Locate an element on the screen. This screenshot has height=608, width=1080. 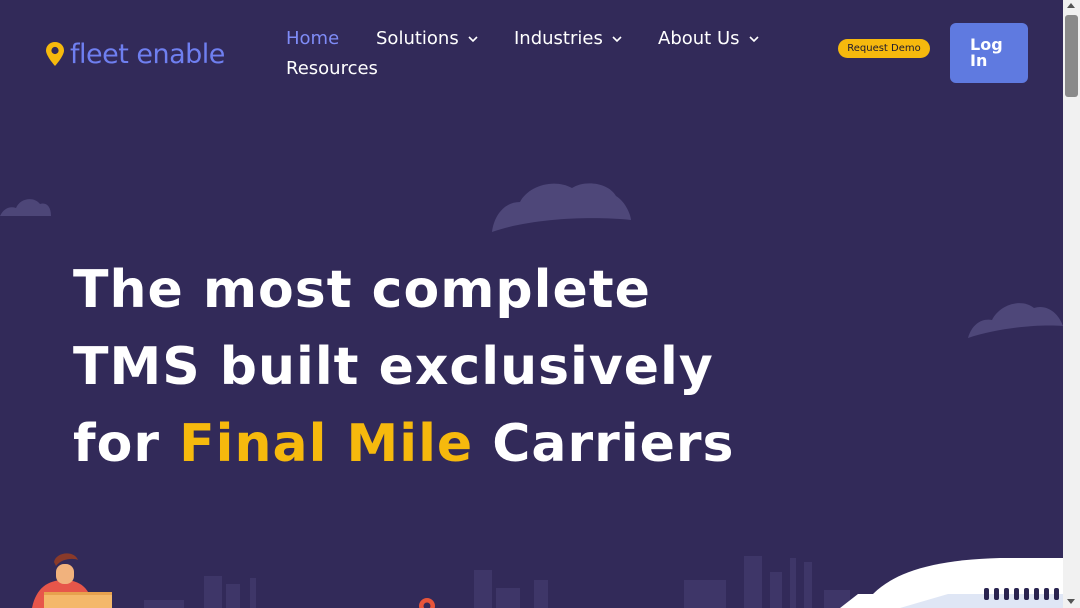
nav-resources: Resources is located at coordinates (332, 68).